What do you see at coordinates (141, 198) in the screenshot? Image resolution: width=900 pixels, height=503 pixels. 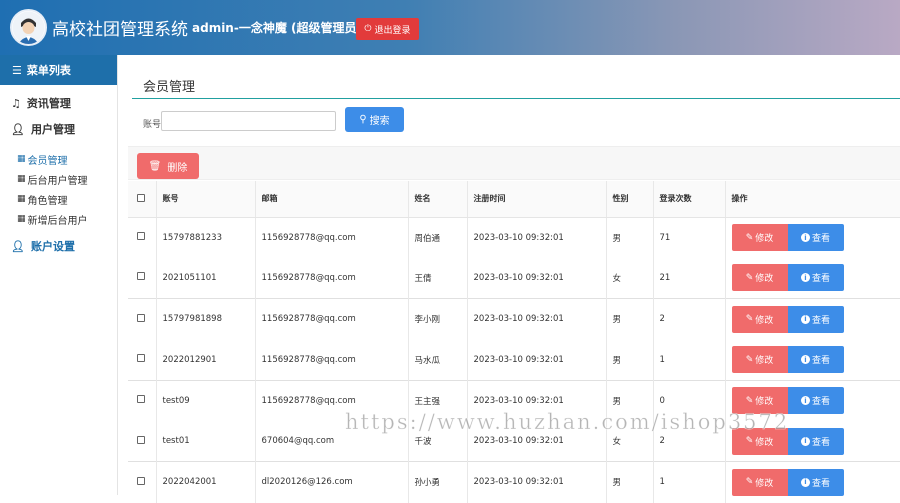 I see `select-all-checkbox` at bounding box center [141, 198].